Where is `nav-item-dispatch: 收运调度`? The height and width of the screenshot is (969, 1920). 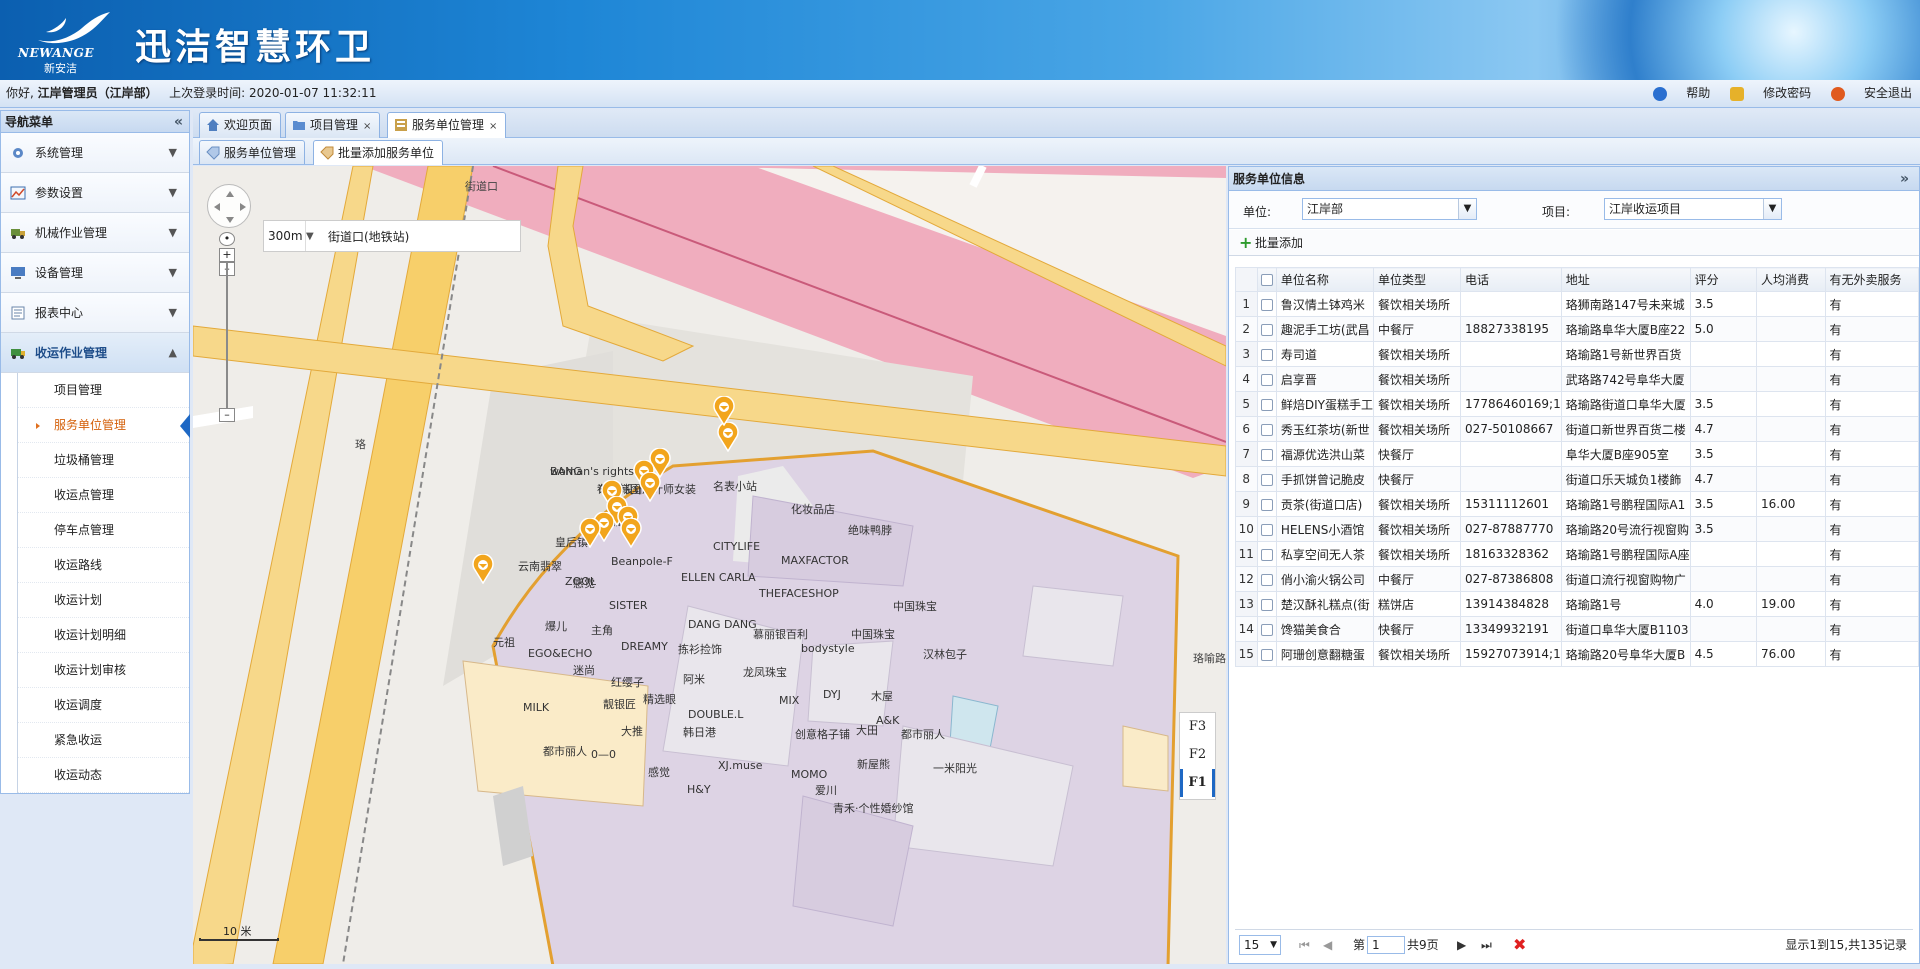
nav-item-dispatch: 收运调度 is located at coordinates (103, 705).